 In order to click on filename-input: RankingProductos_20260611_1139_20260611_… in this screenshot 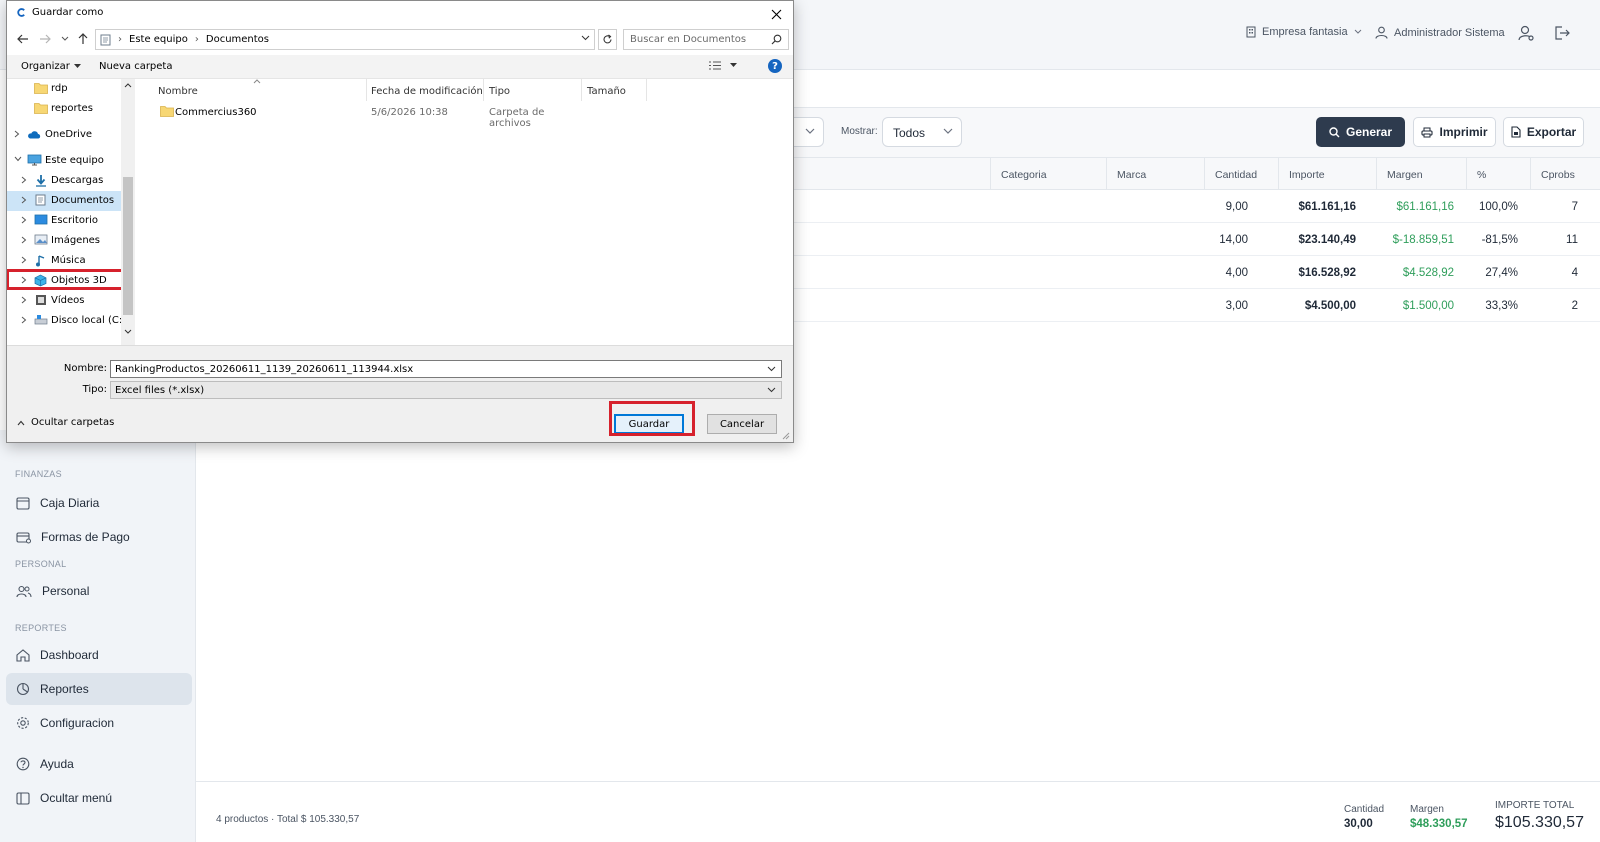, I will do `click(446, 369)`.